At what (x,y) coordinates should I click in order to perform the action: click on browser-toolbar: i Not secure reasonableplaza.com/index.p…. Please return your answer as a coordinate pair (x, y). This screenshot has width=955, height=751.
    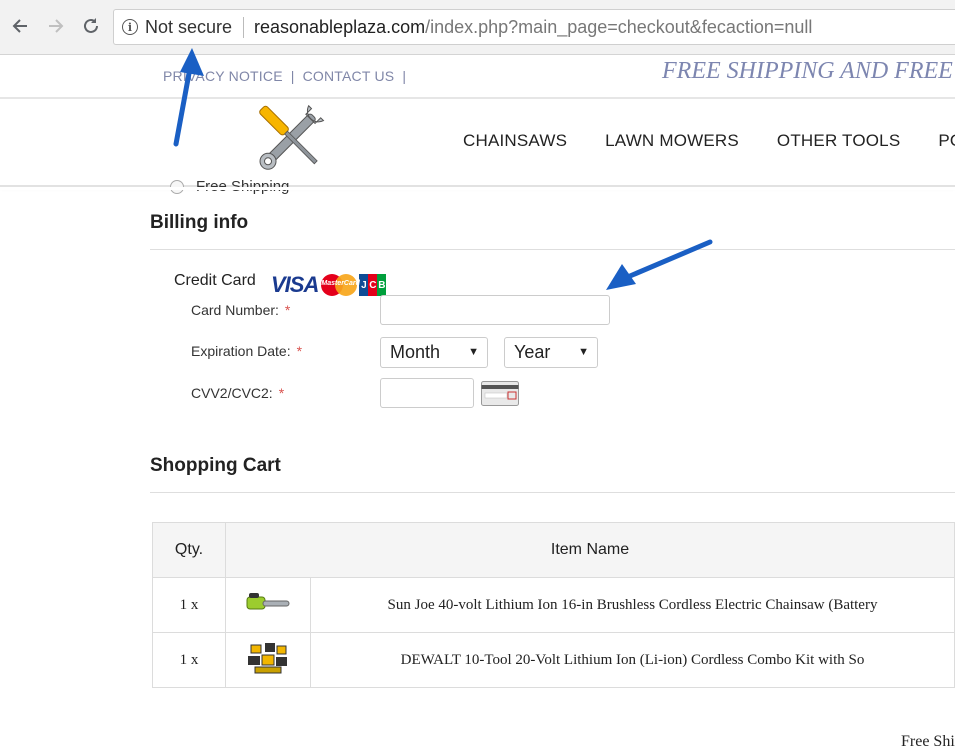
    Looking at the image, I should click on (477, 27).